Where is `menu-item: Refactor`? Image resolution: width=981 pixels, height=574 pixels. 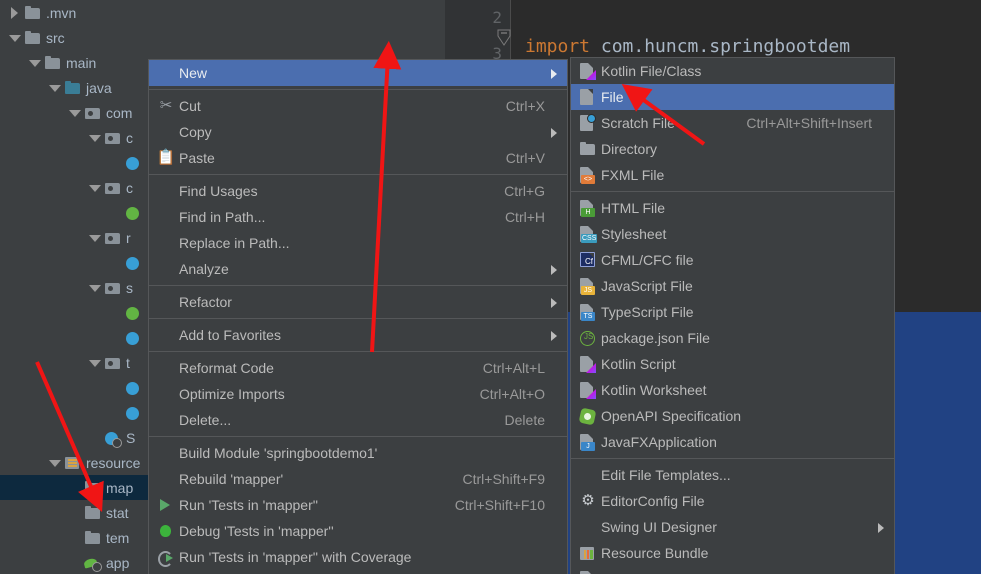
menu-item: Refactor is located at coordinates (358, 302).